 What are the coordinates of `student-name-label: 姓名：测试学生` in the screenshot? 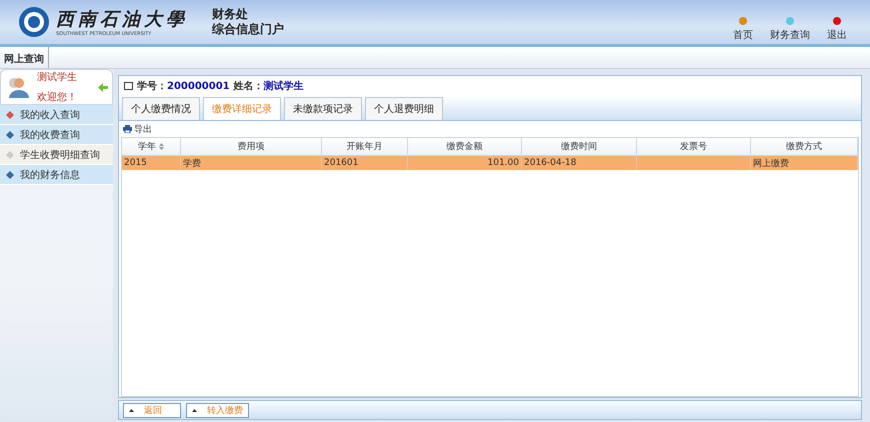 It's located at (269, 86).